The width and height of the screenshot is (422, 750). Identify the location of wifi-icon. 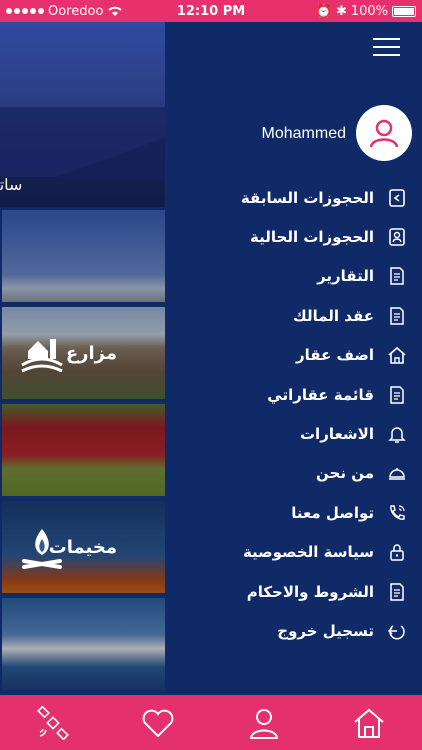
(115, 11).